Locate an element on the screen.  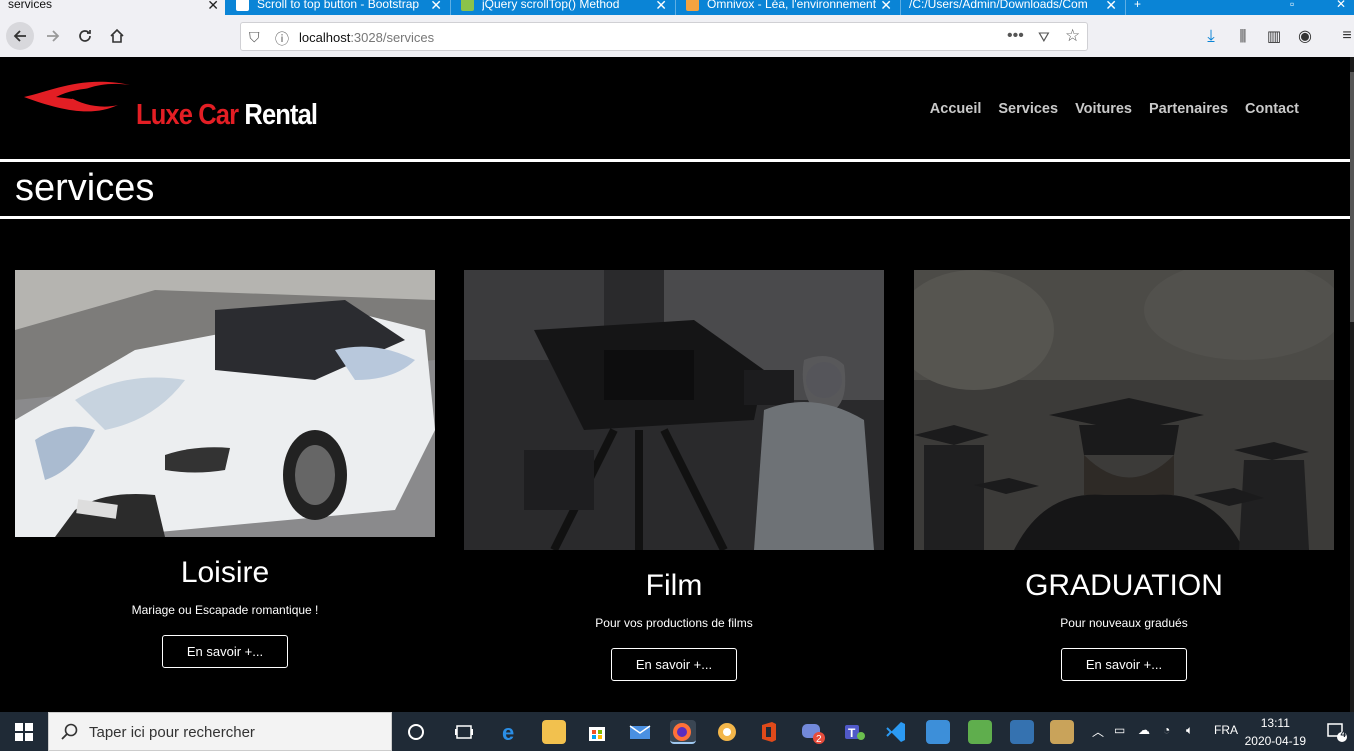
back-button is located at coordinates (20, 36).